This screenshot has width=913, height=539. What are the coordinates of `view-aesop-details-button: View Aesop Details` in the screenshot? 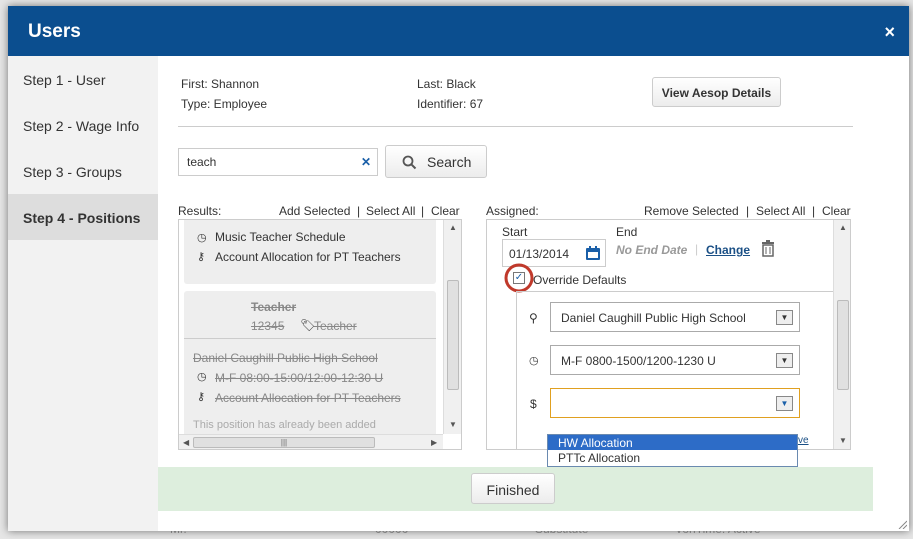 It's located at (716, 92).